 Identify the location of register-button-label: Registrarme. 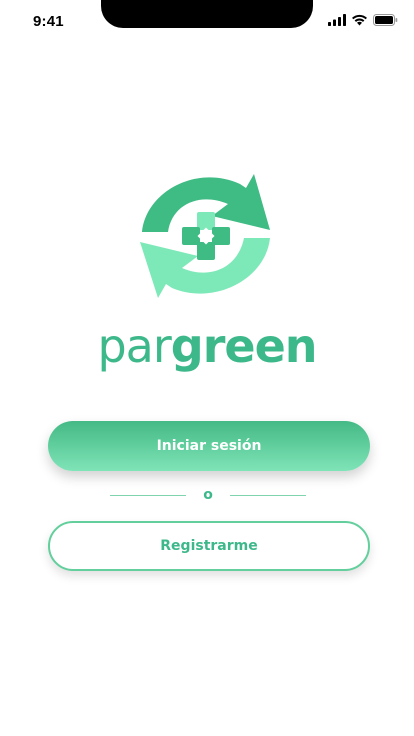
(209, 546).